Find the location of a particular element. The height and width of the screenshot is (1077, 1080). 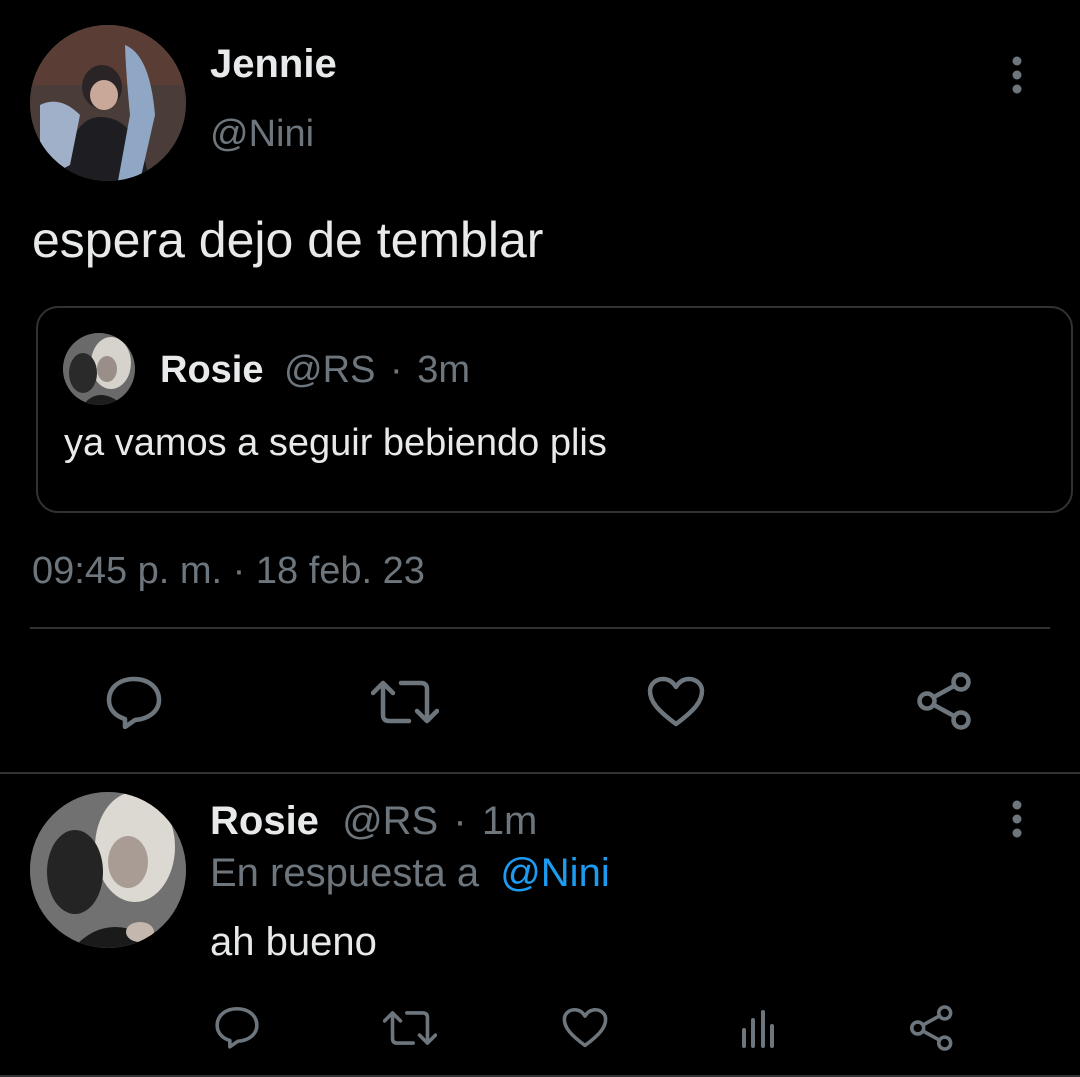

quoted-time: 3m is located at coordinates (443, 370).